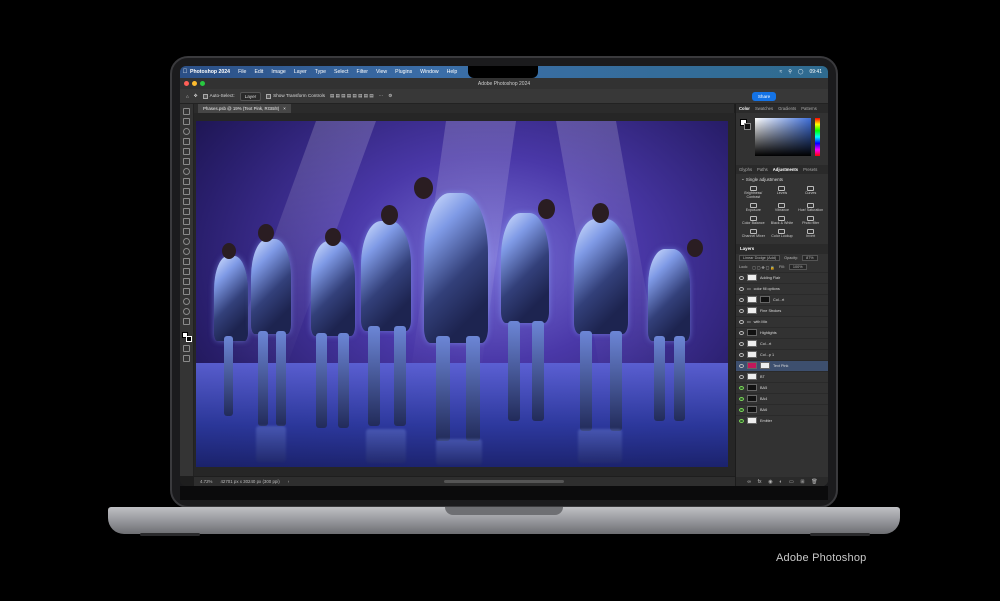  Describe the element at coordinates (250, 96) in the screenshot. I see `auto-select-target-select: Layer` at that location.